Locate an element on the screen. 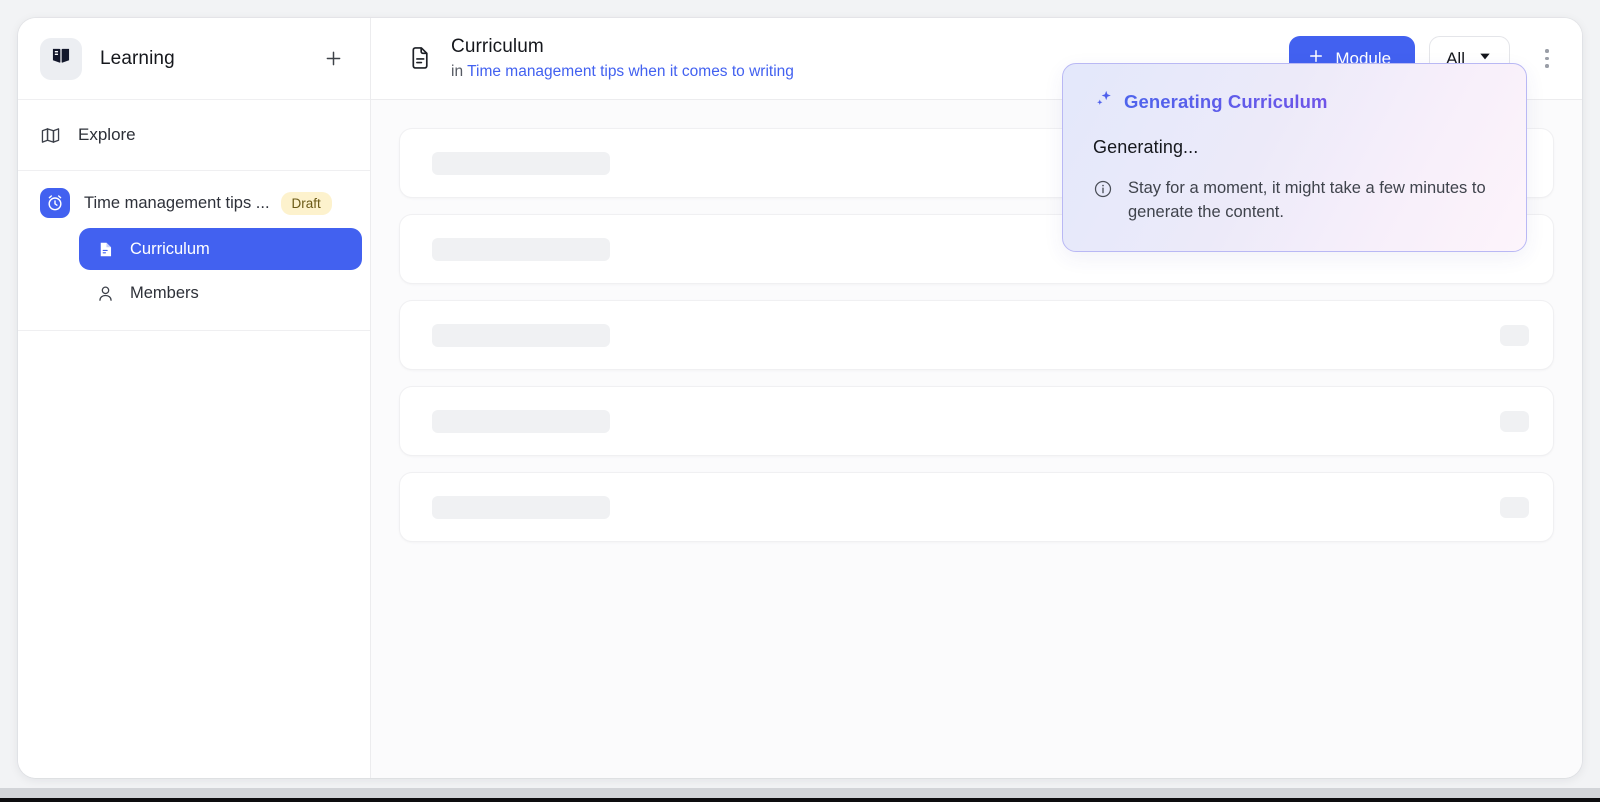  sparkle-icon is located at coordinates (1104, 101).